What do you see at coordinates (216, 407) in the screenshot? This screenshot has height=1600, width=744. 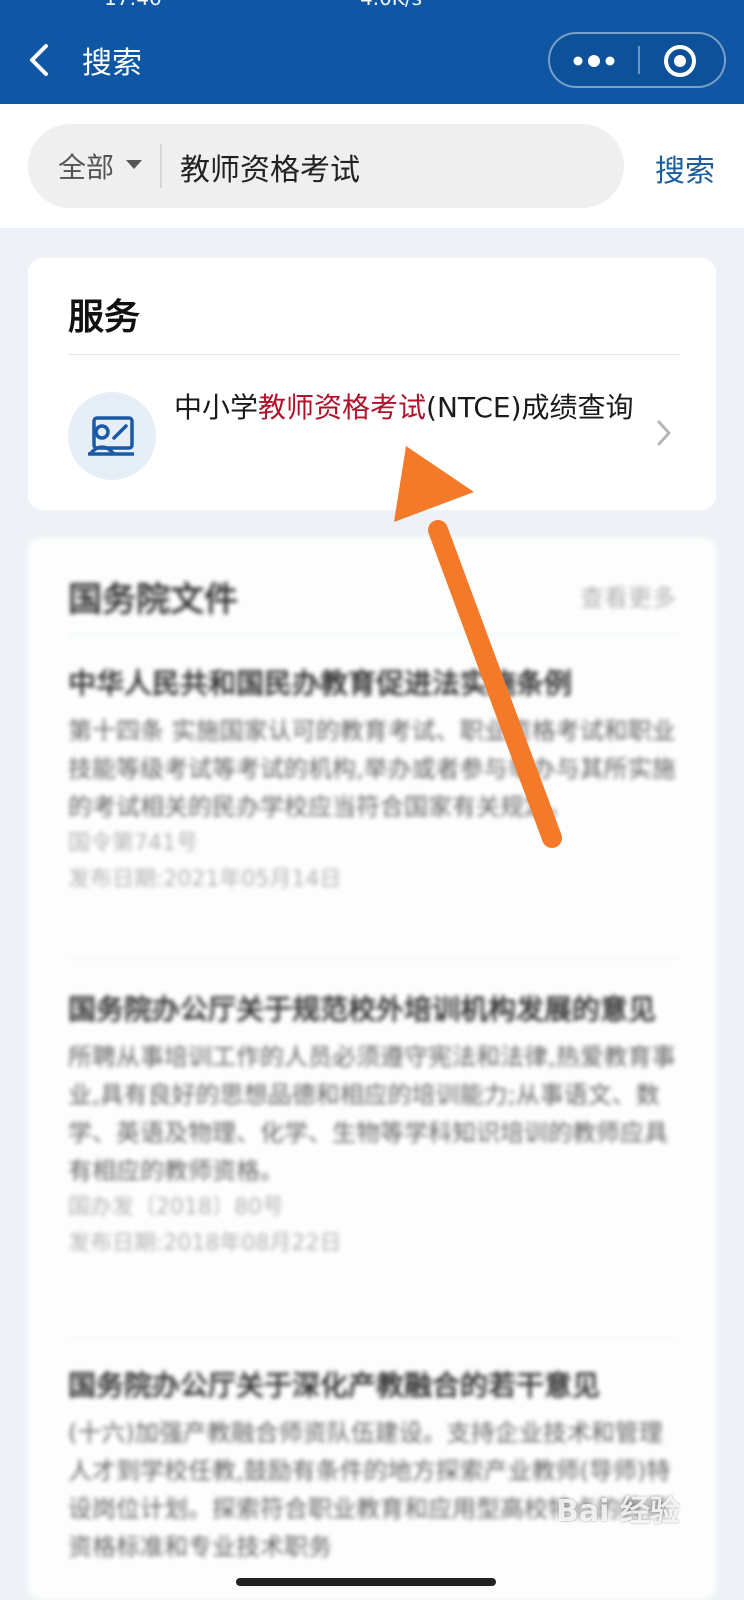 I see `label-prefix: 中小学` at bounding box center [216, 407].